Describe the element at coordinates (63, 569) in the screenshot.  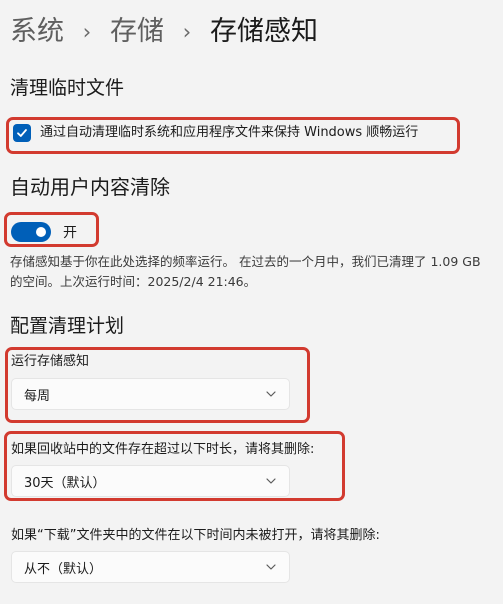
I see `downloads-value: 从不（默认）` at that location.